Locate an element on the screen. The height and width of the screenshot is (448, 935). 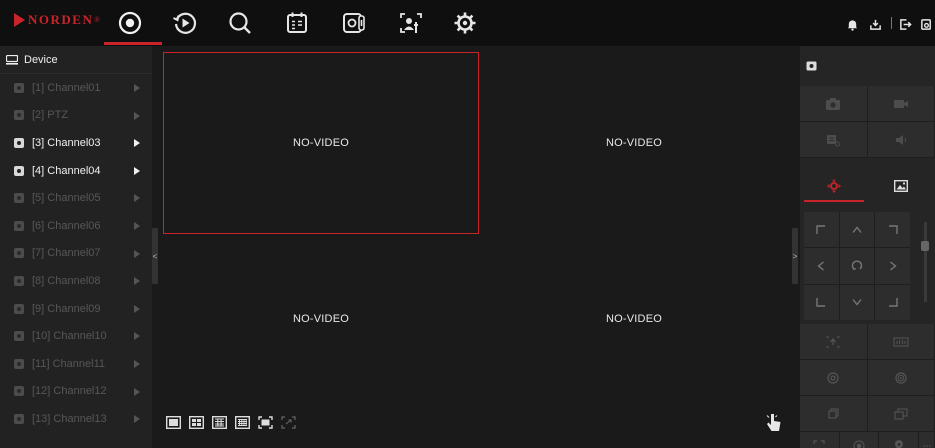
sidebar-header: Device is located at coordinates (76, 60).